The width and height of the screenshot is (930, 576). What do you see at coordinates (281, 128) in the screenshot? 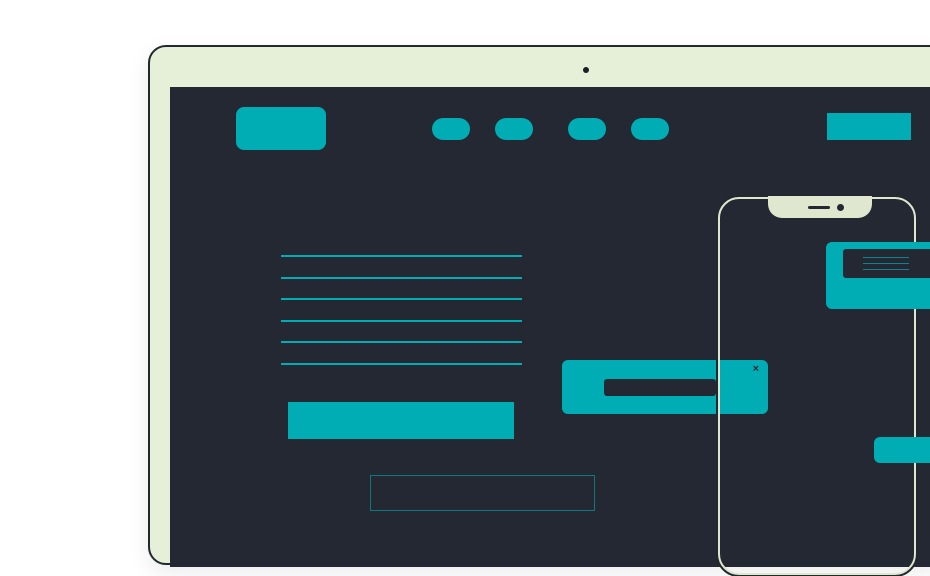
I see `logo-placeholder` at bounding box center [281, 128].